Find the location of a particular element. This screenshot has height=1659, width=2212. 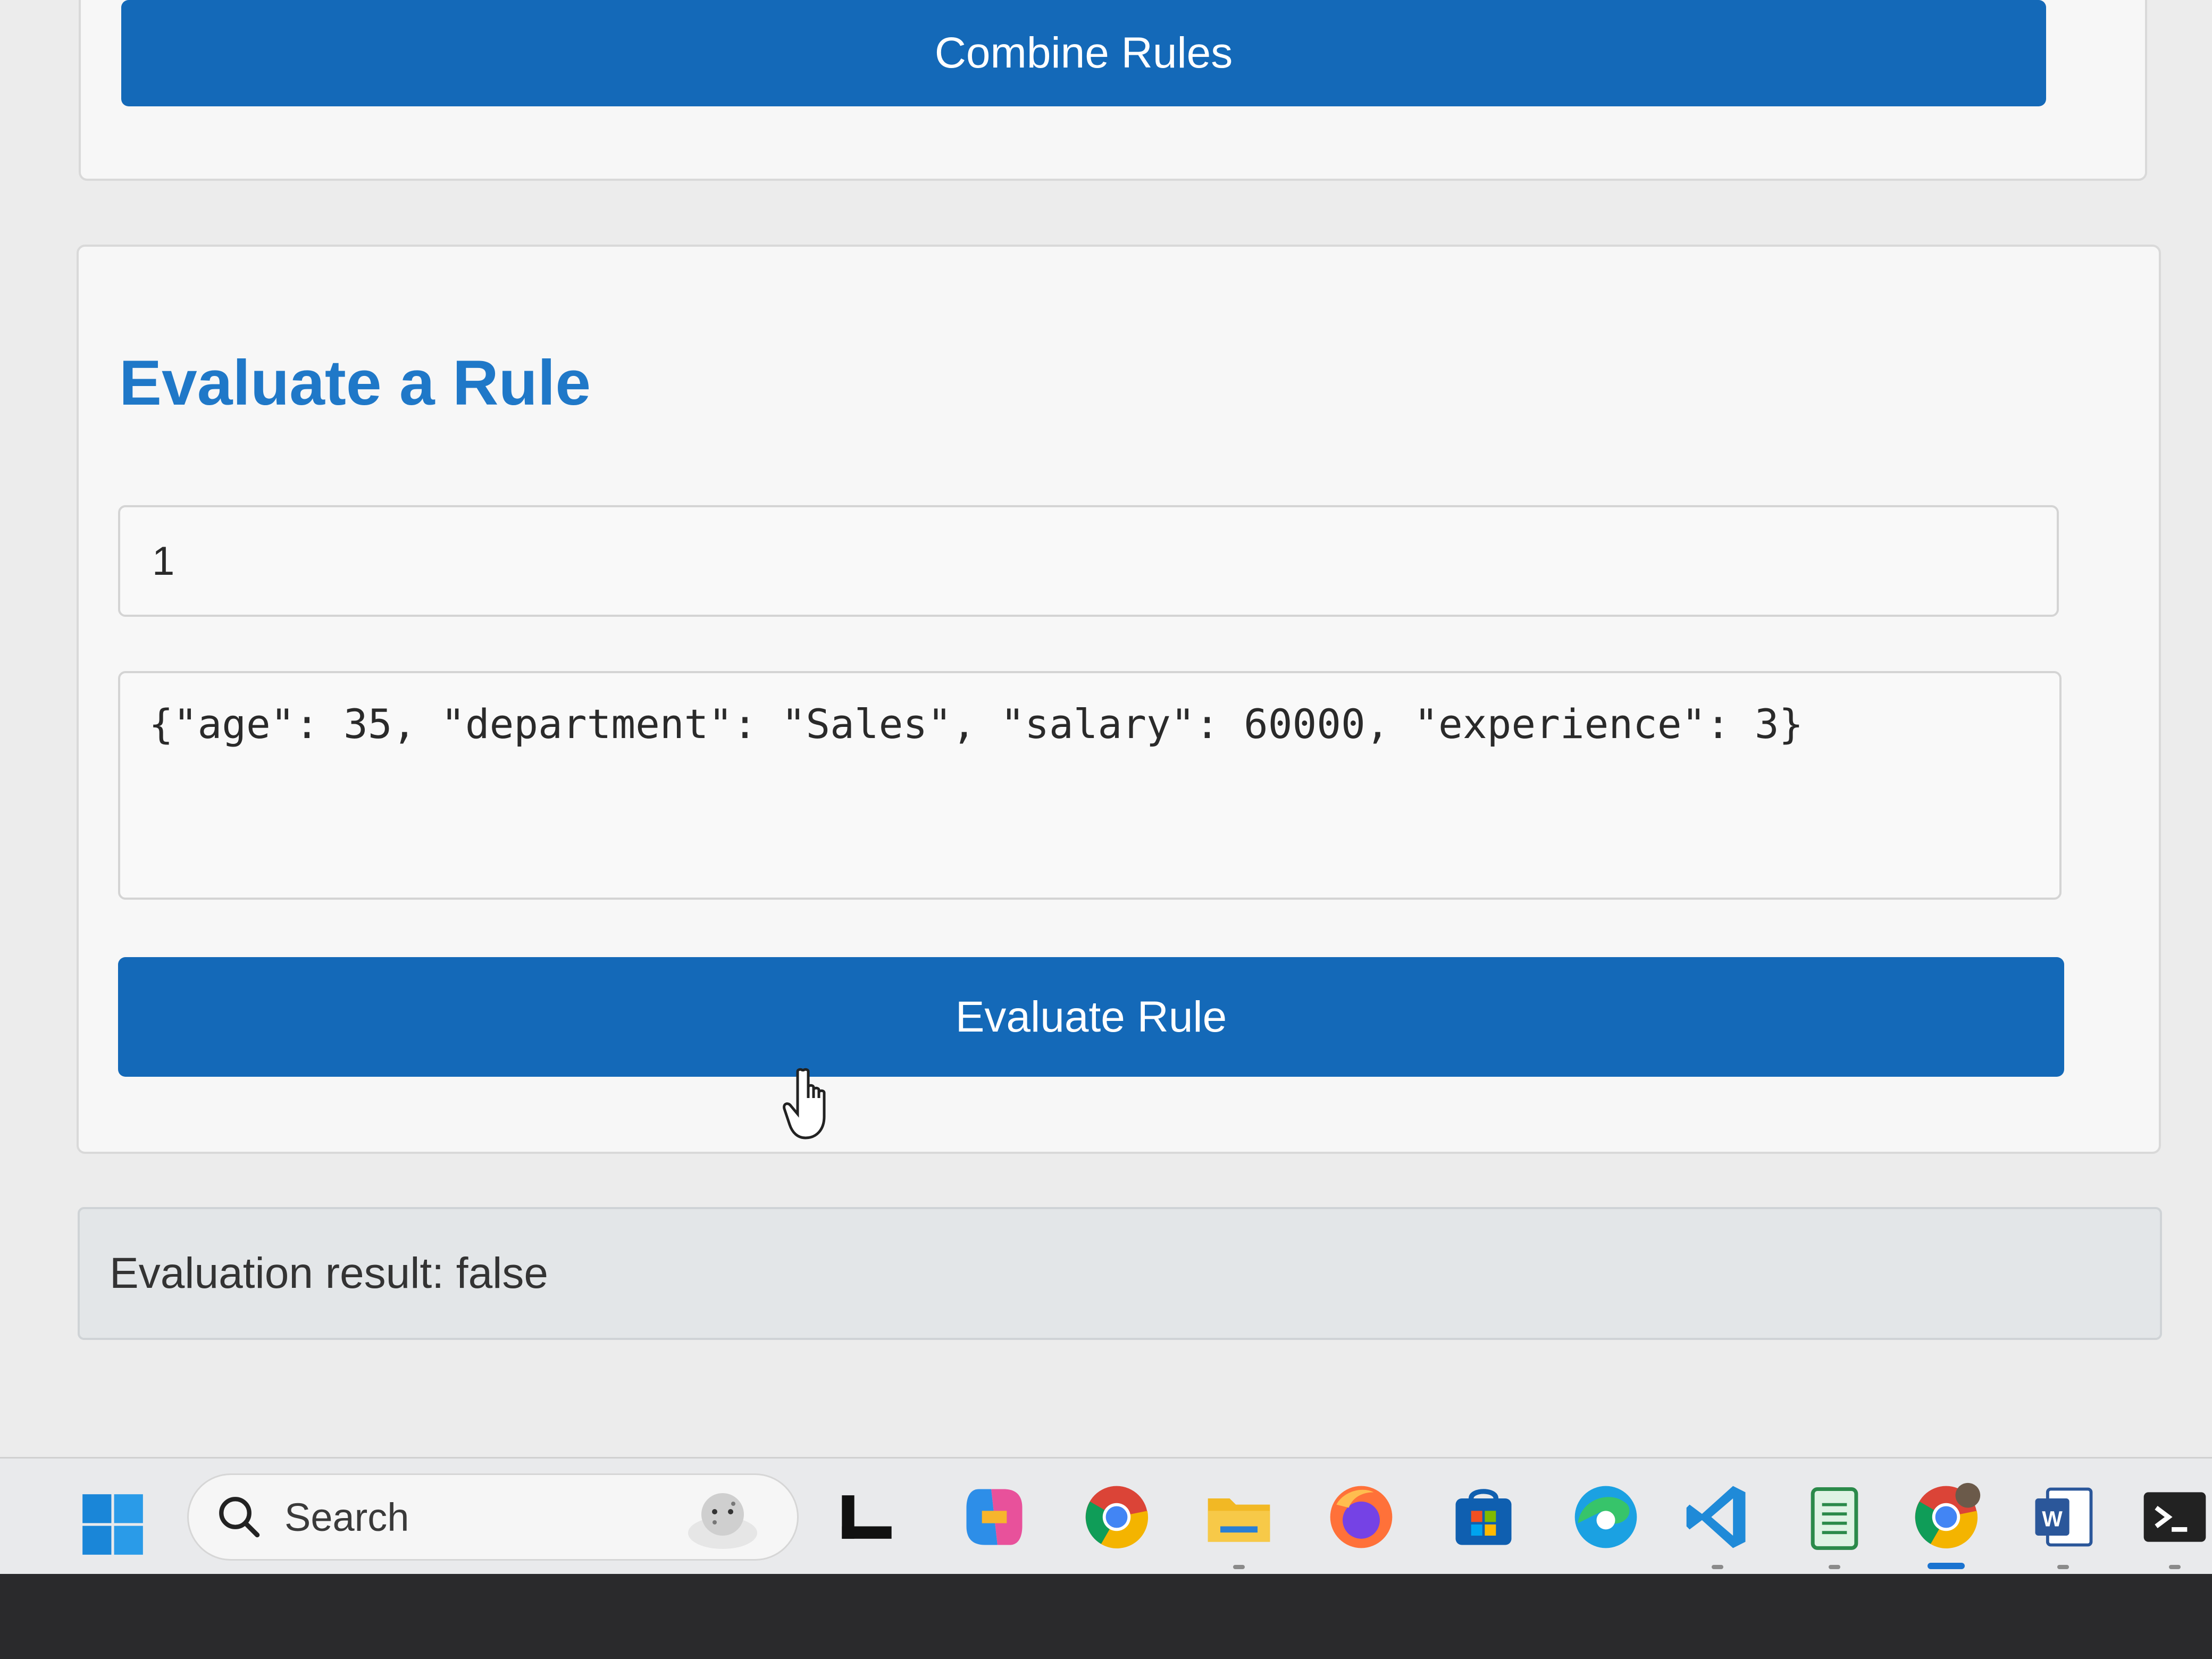

firefox-icon is located at coordinates (1361, 1517).